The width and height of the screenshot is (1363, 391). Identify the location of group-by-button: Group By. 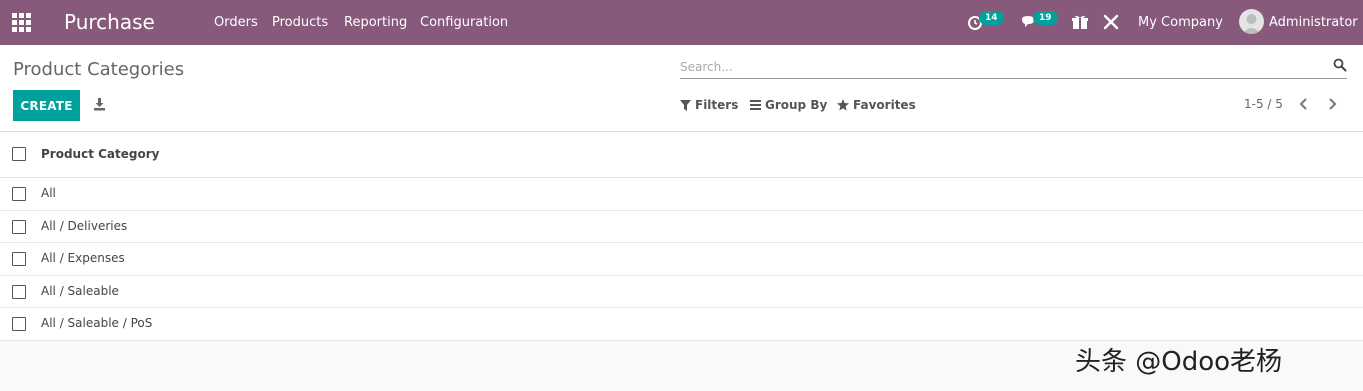
(788, 105).